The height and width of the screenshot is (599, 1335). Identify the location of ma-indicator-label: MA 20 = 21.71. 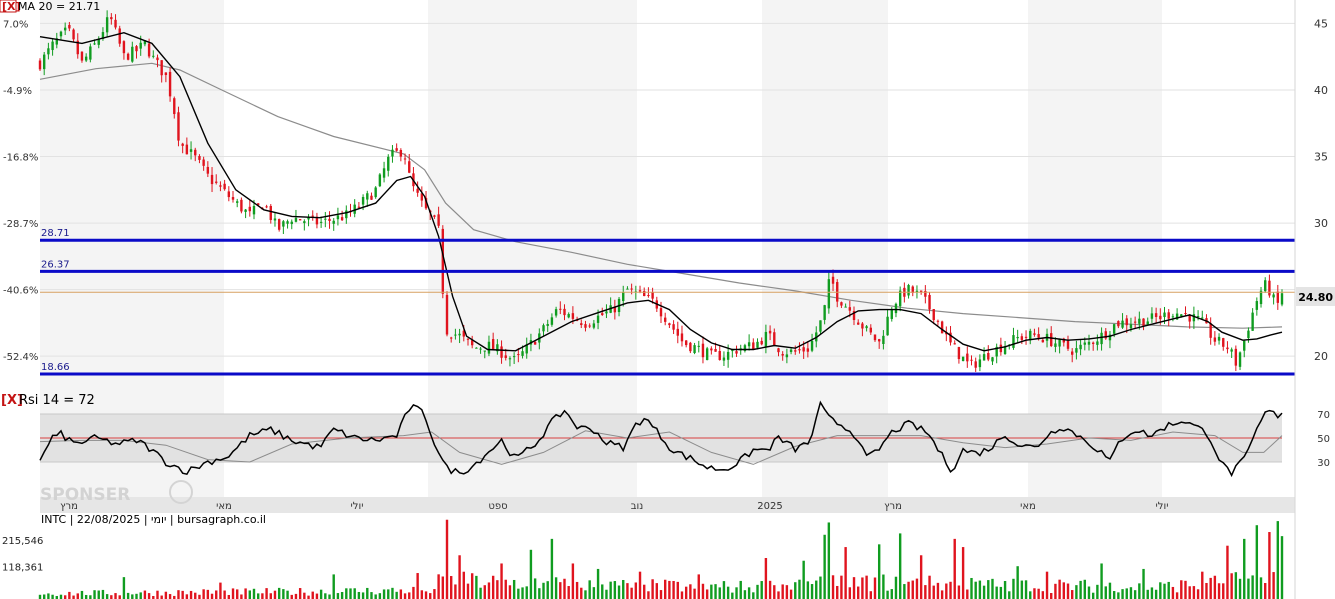
(59, 6).